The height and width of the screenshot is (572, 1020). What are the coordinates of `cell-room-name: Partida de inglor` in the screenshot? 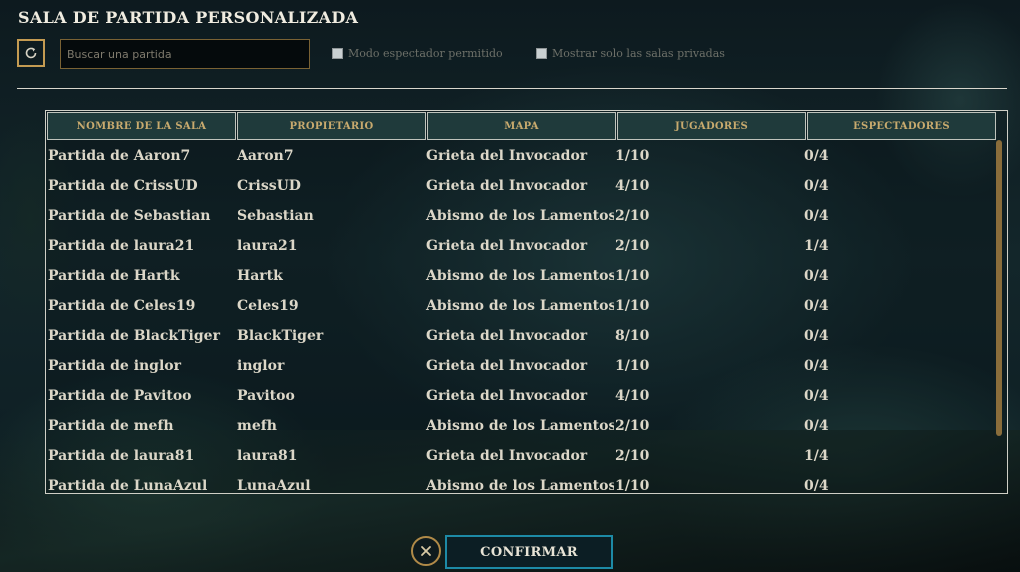 It's located at (115, 366).